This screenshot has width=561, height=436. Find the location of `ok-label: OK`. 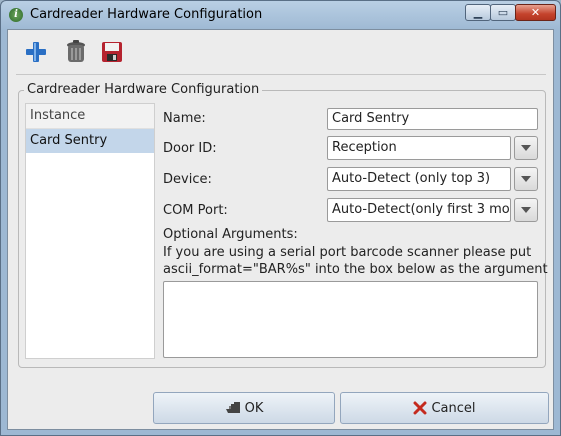

ok-label: OK is located at coordinates (254, 408).